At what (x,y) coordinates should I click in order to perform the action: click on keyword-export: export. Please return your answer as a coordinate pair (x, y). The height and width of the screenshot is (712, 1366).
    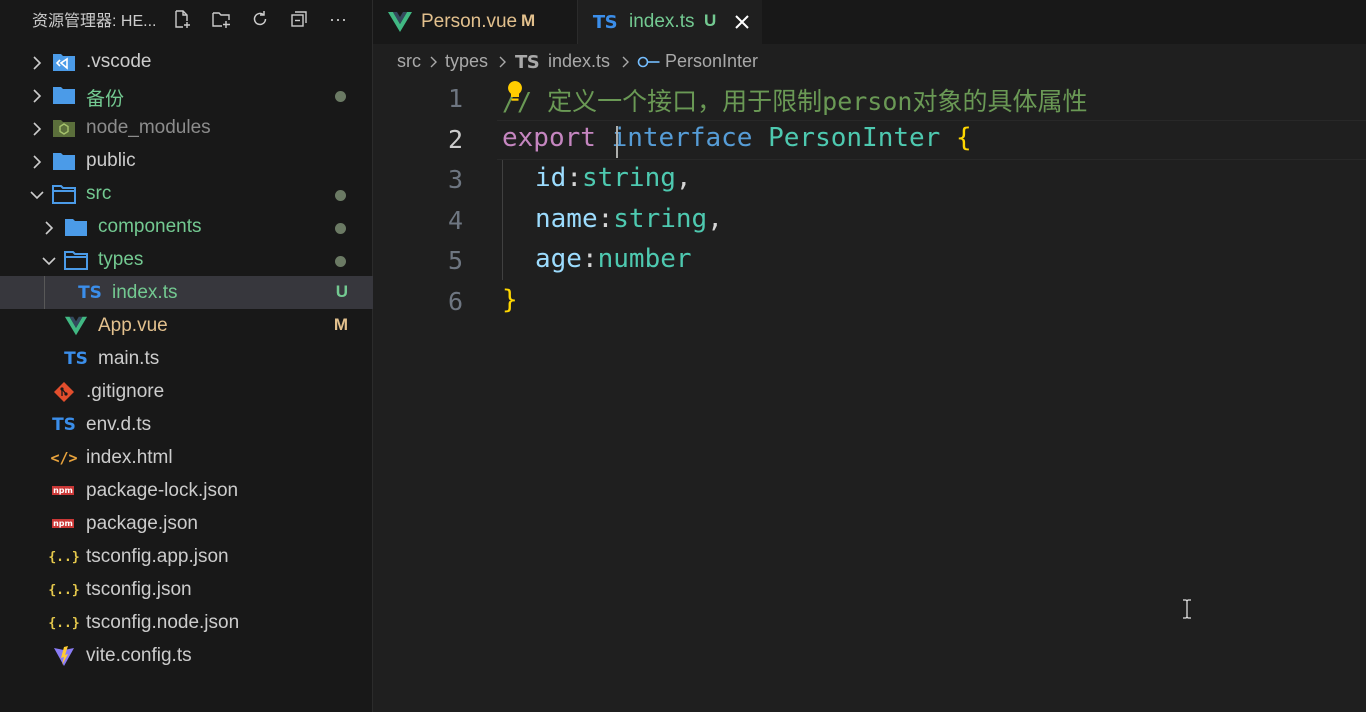
    Looking at the image, I should click on (549, 138).